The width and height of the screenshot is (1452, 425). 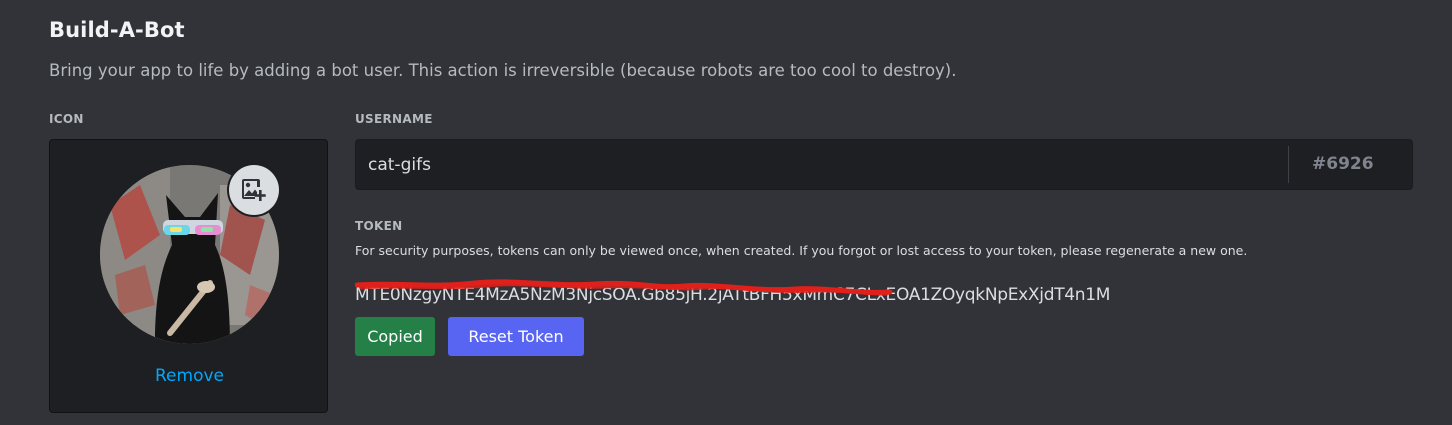 I want to click on discriminator: #6926, so click(x=1343, y=164).